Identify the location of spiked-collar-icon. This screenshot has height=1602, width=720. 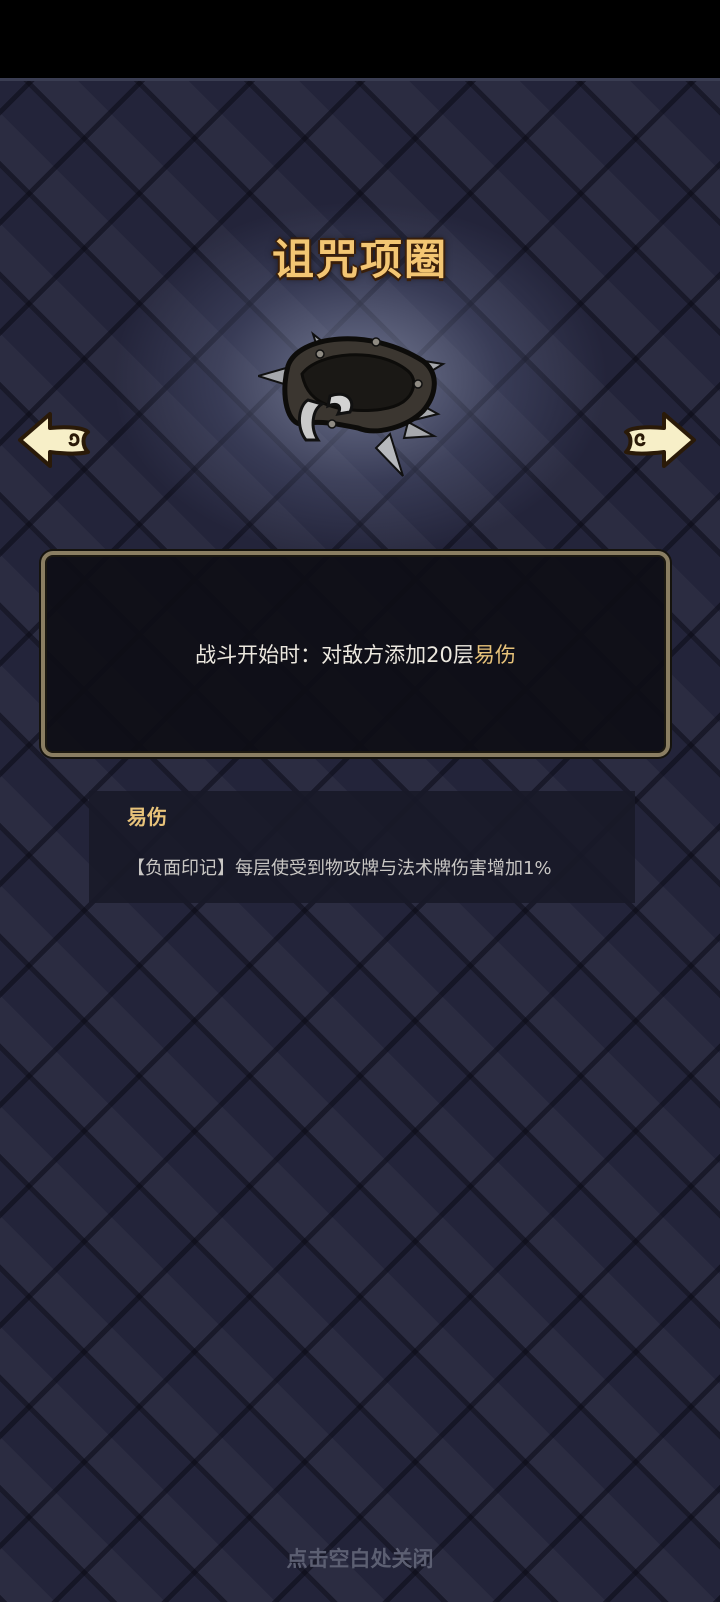
(352, 404).